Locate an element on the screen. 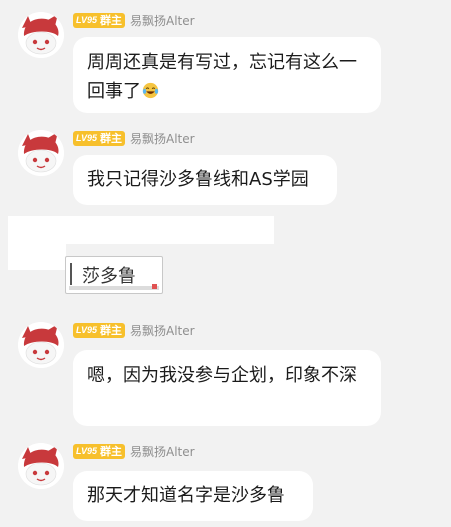 This screenshot has width=451, height=527. sticker-dot-icon is located at coordinates (154, 286).